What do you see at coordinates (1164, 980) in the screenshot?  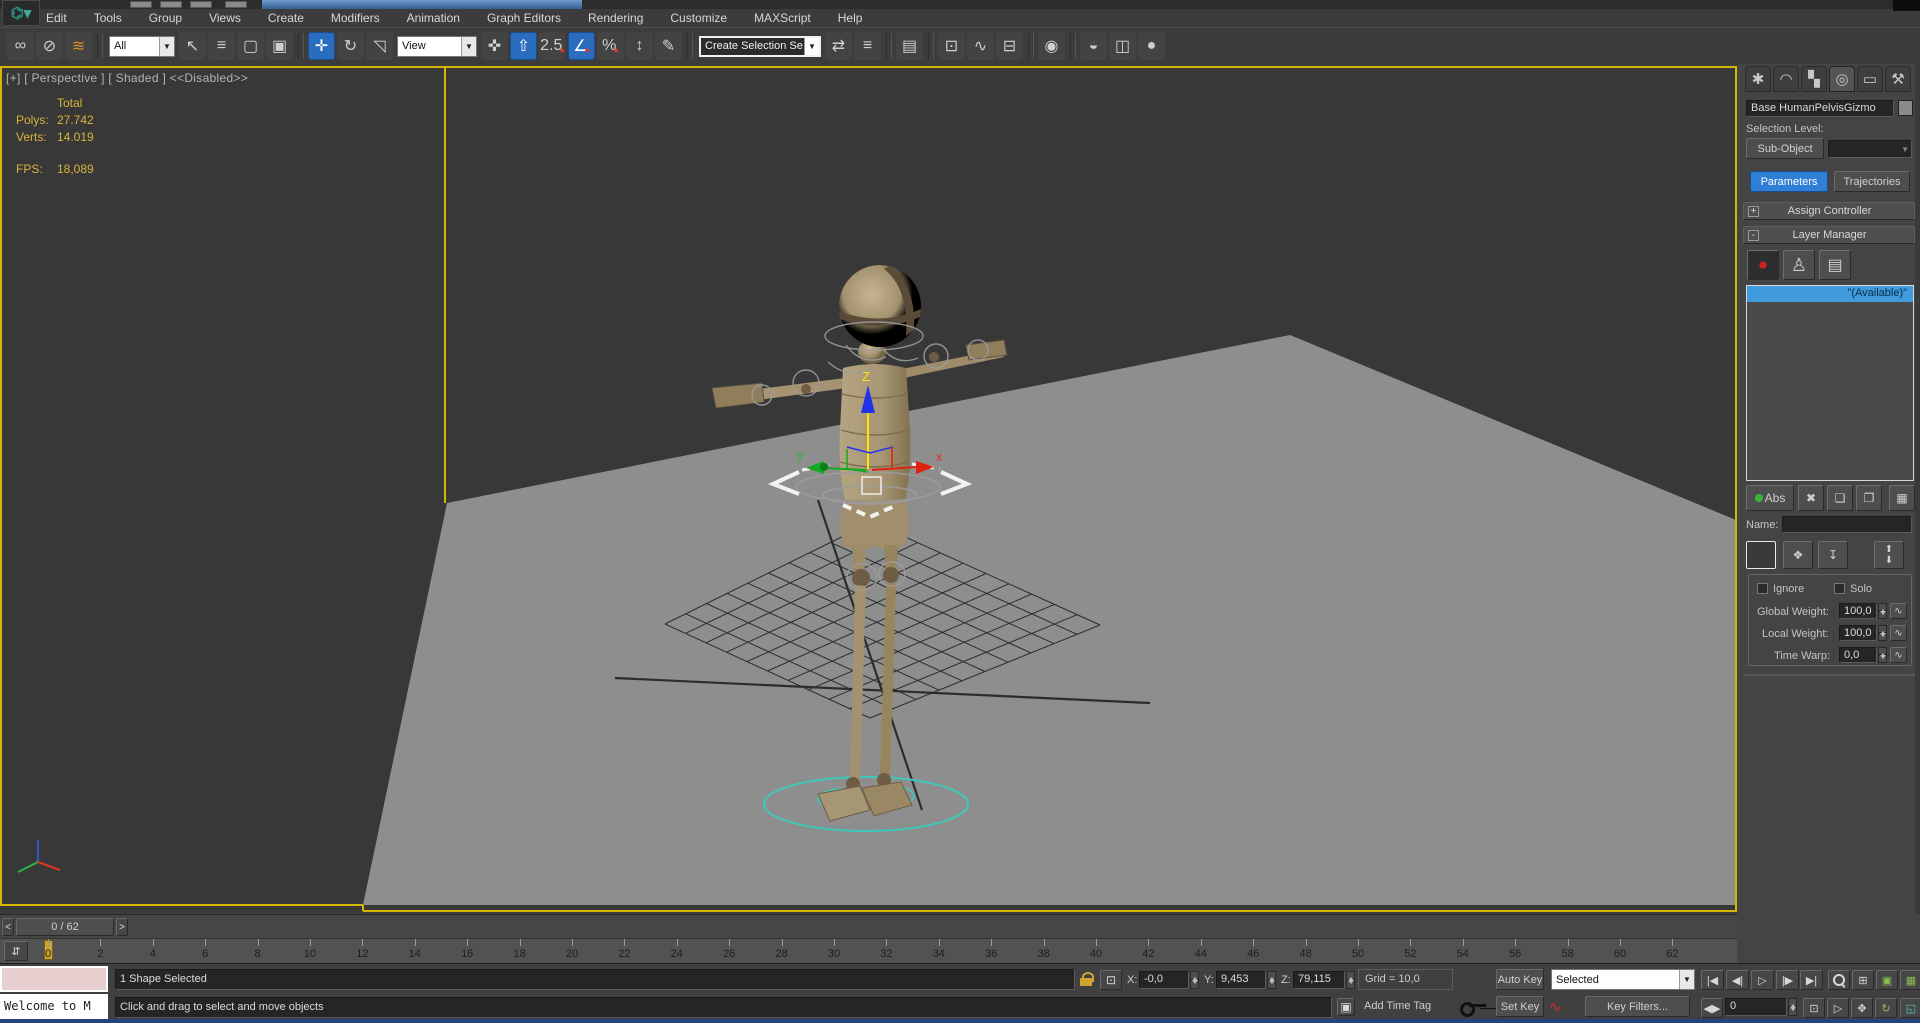 I see `x-coordinate-field: -0,0` at bounding box center [1164, 980].